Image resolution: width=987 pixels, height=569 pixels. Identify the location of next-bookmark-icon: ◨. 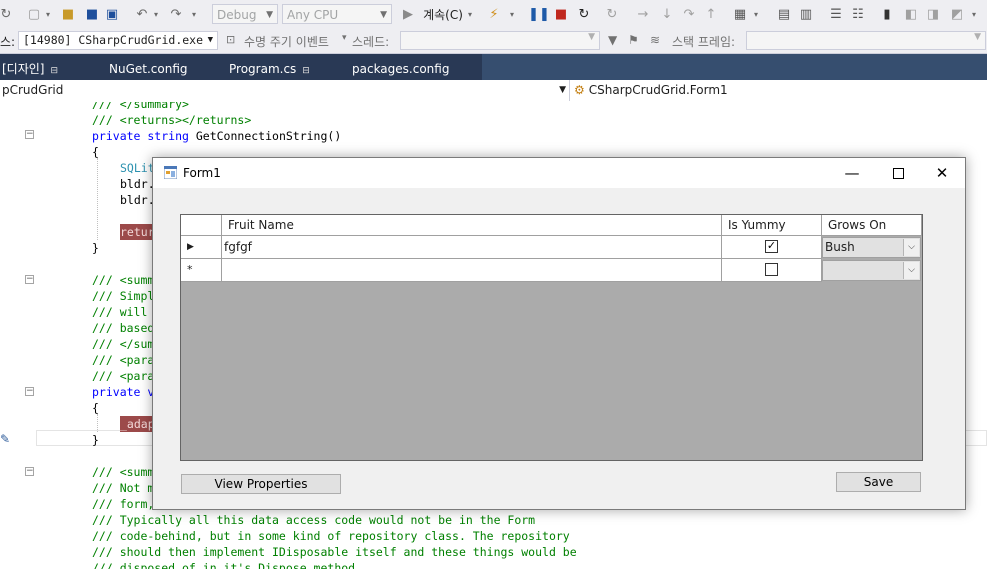
(933, 14).